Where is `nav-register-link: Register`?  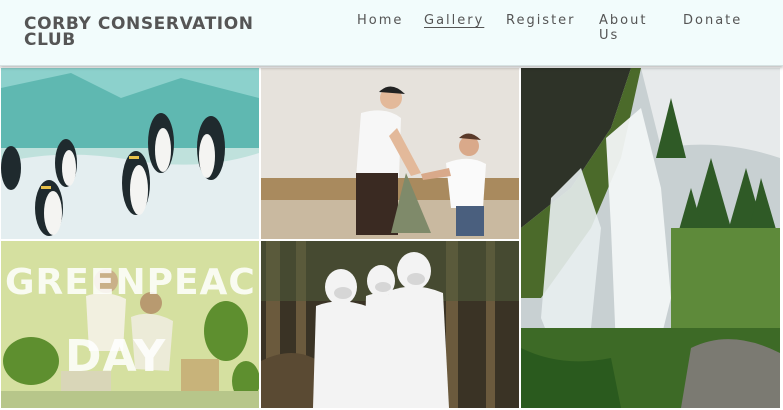 nav-register-link: Register is located at coordinates (541, 20).